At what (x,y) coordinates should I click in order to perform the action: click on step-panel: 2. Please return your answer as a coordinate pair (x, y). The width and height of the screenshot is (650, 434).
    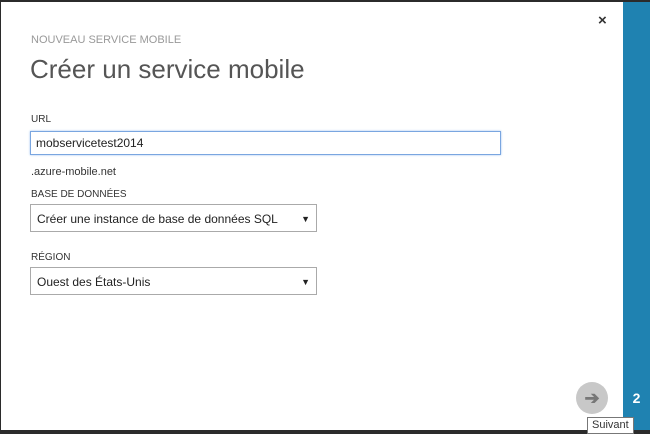
    Looking at the image, I should click on (636, 216).